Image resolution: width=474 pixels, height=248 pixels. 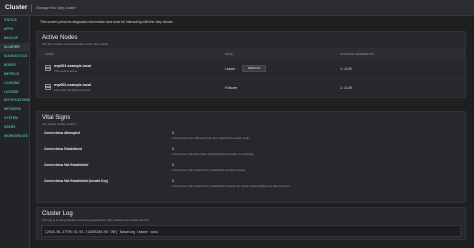 I want to click on sidebar-item-status: STATUS, so click(x=14, y=20).